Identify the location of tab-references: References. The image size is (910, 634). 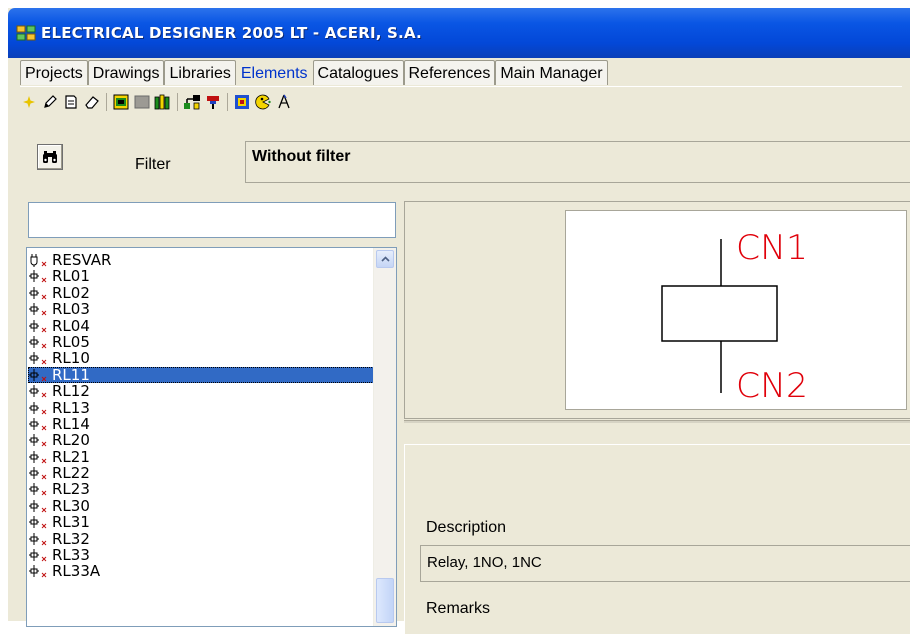
(449, 72).